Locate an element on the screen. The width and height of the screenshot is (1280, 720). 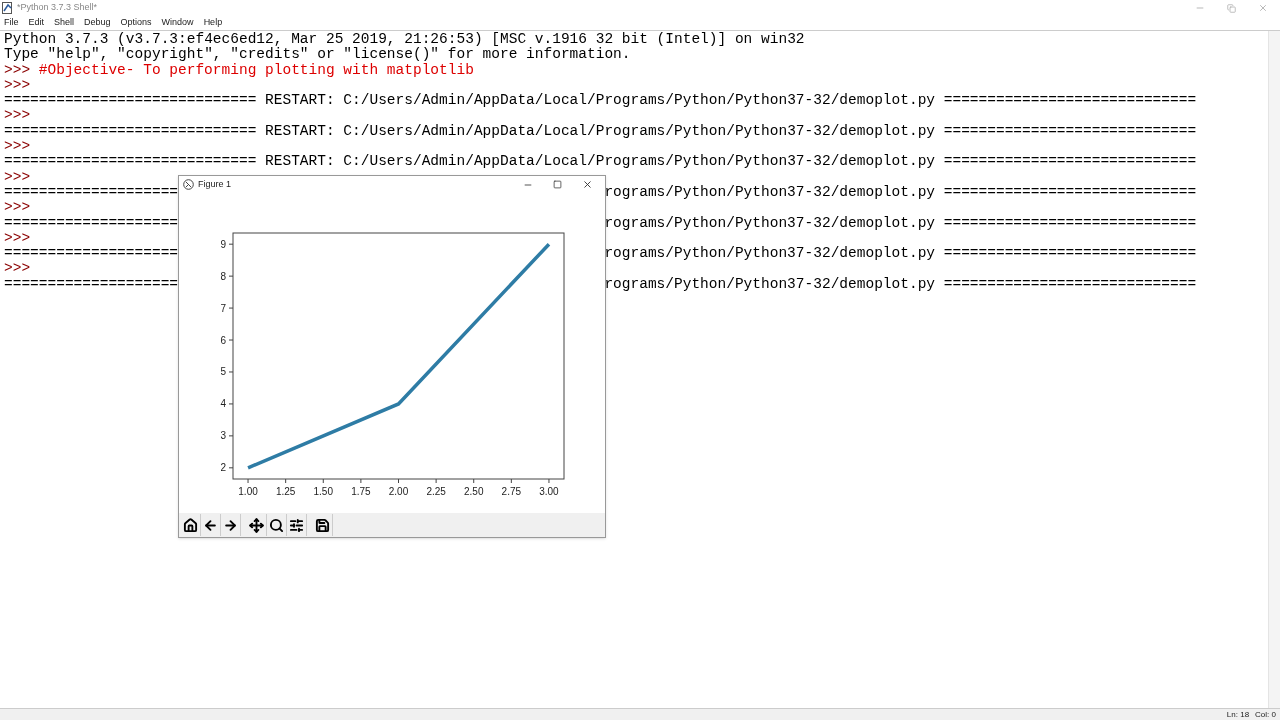
y-tick-label: 5 is located at coordinates (223, 372).